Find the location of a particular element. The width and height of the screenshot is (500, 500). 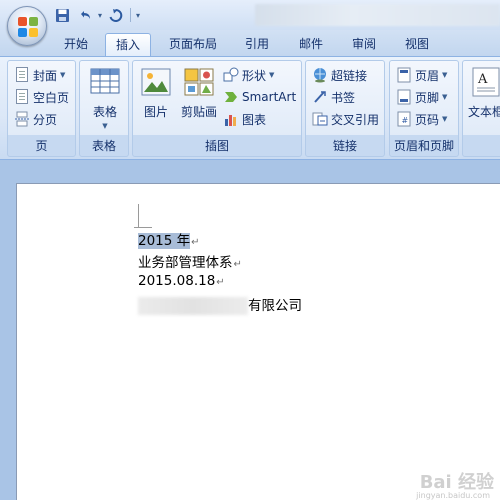

shapes-icon is located at coordinates (231, 75).